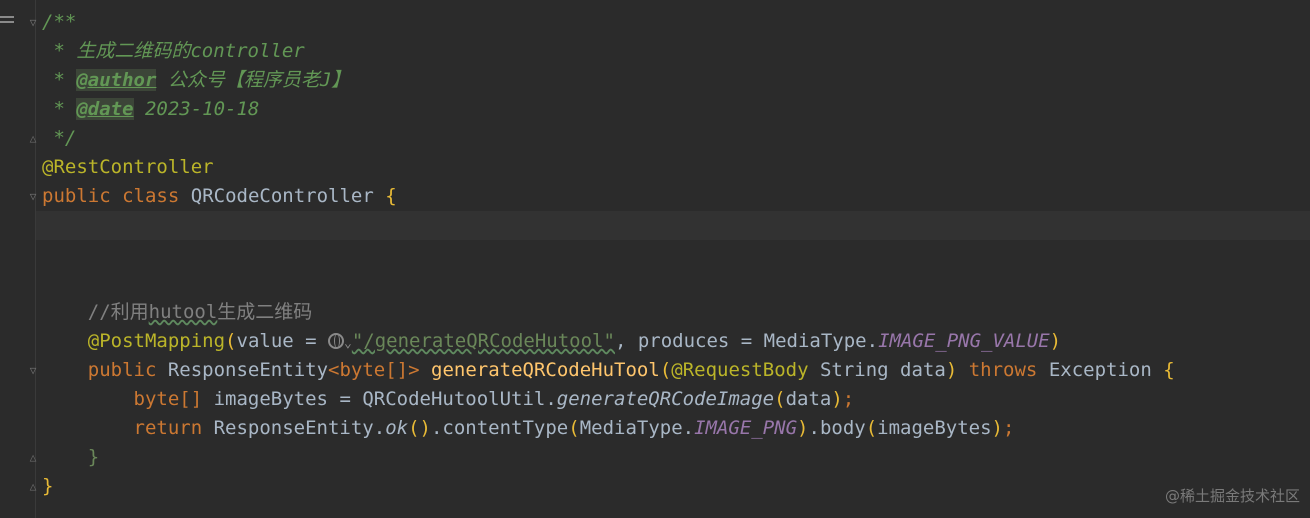  What do you see at coordinates (545, 370) in the screenshot?
I see `method-name: generateQRCodeHuTool` at bounding box center [545, 370].